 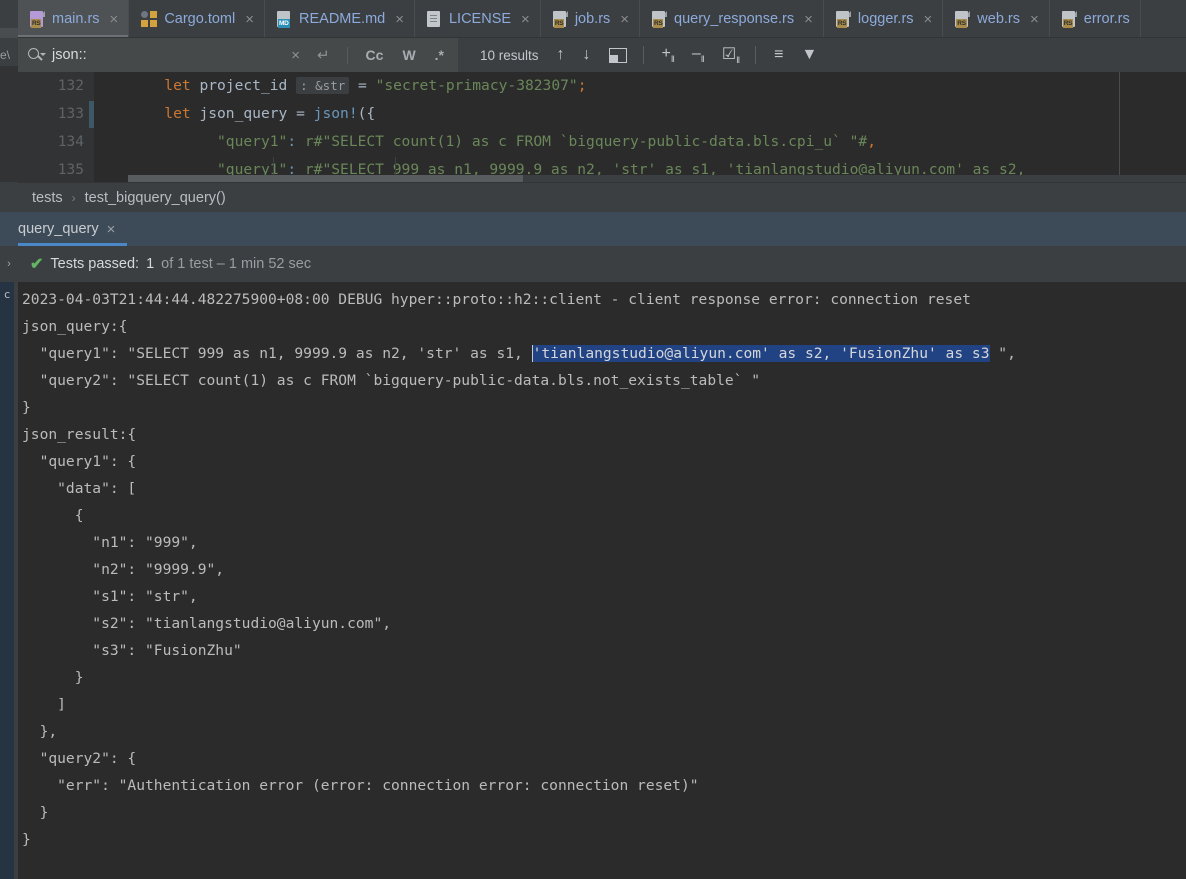 What do you see at coordinates (200, 19) in the screenshot?
I see `editor-tab-label: Cargo.toml` at bounding box center [200, 19].